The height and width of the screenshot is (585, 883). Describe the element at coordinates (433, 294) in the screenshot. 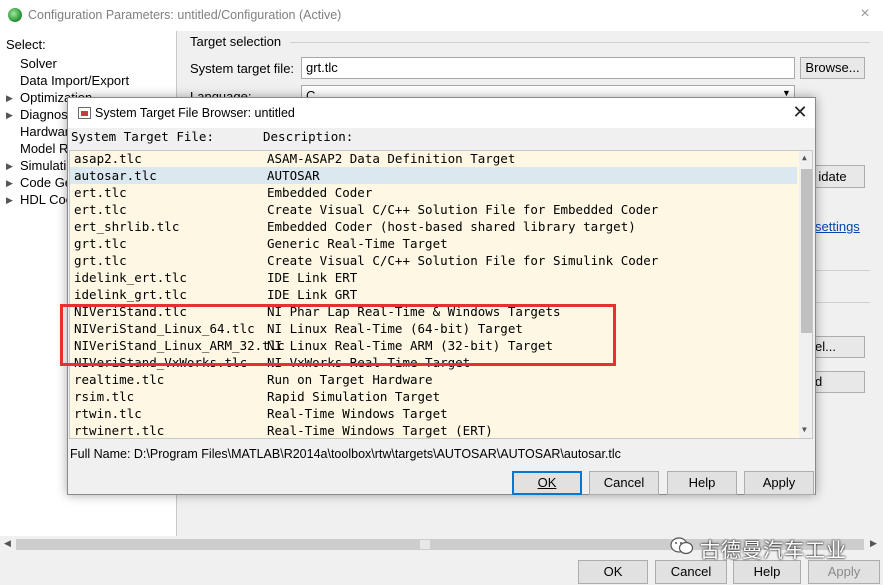

I see `target-file-row: idelink_grt.tlc IDE Link GRT` at that location.